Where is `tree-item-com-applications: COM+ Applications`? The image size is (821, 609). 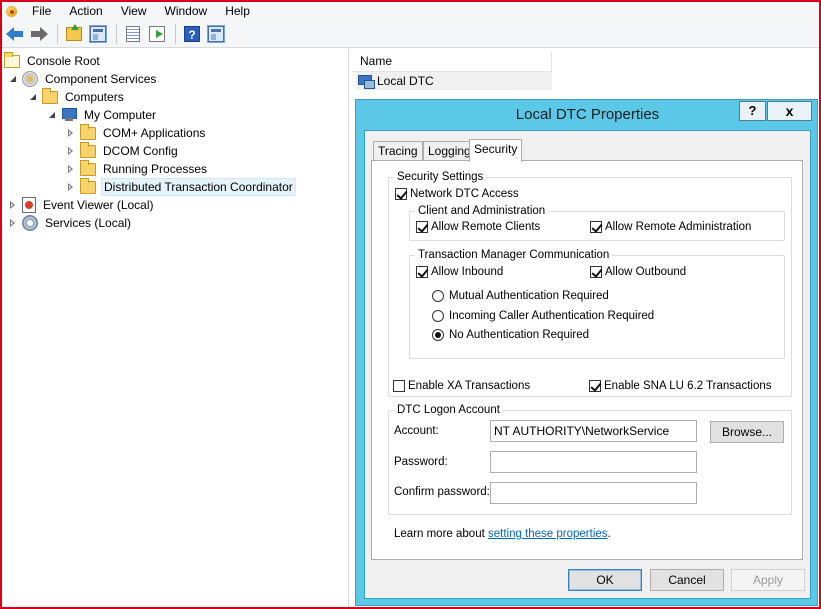
tree-item-com-applications: COM+ Applications is located at coordinates (136, 132).